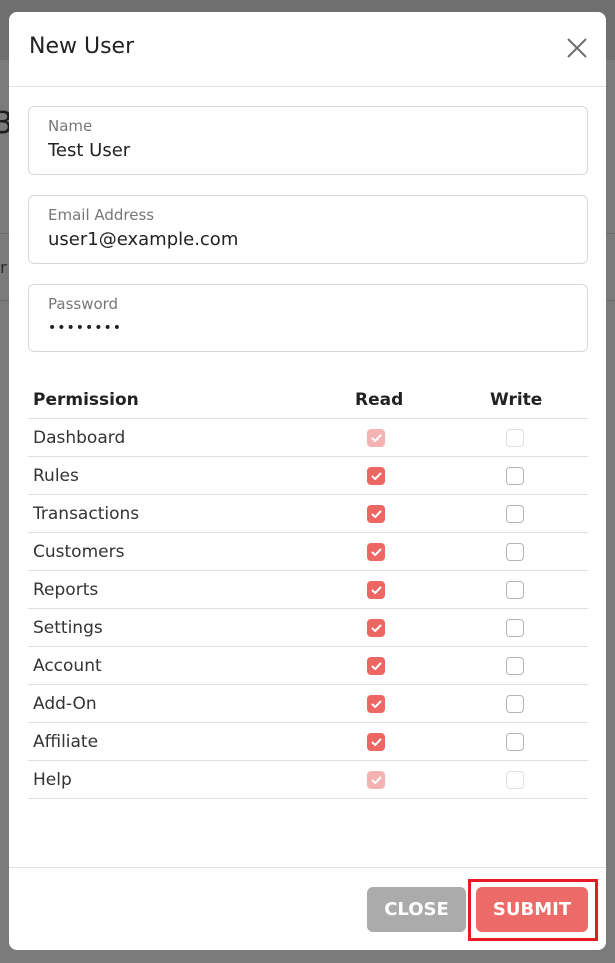  Describe the element at coordinates (308, 438) in the screenshot. I see `permission-row: Dashboard` at that location.